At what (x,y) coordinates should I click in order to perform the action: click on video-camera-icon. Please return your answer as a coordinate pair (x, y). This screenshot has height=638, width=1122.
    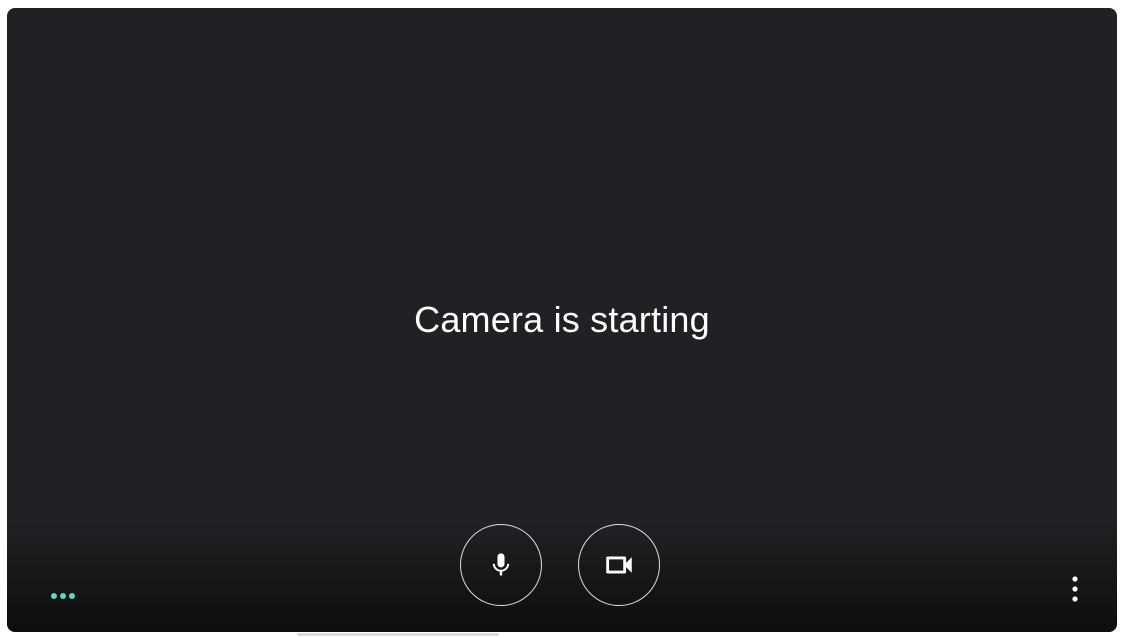
    Looking at the image, I should click on (619, 565).